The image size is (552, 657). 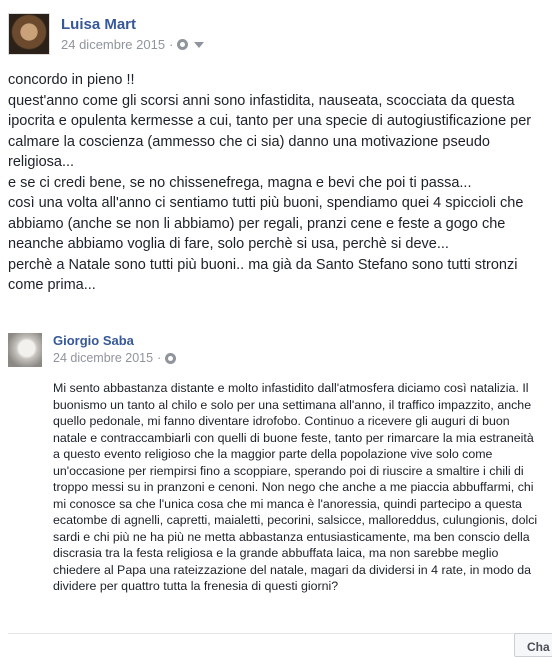 What do you see at coordinates (103, 358) in the screenshot?
I see `reply-date: 24 dicembre 2015` at bounding box center [103, 358].